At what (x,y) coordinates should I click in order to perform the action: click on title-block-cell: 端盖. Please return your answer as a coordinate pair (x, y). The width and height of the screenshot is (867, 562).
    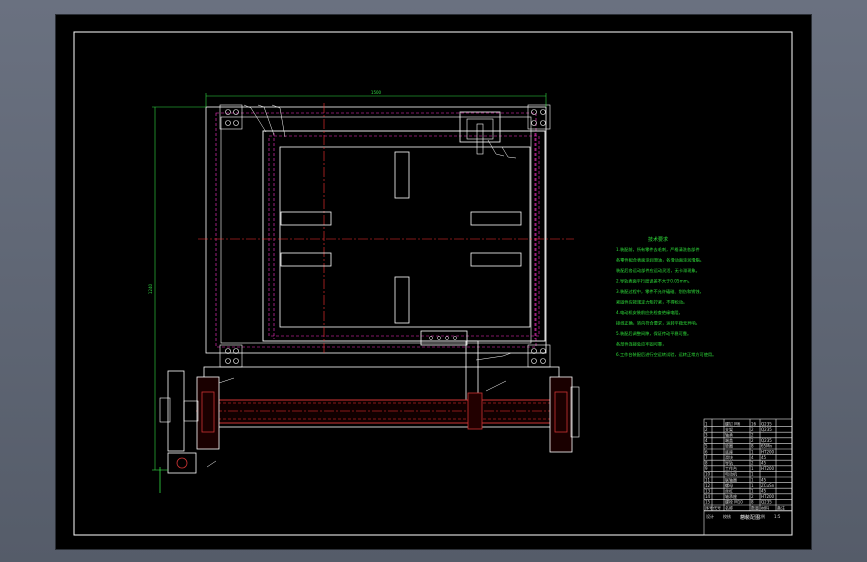
    Looking at the image, I should click on (729, 440).